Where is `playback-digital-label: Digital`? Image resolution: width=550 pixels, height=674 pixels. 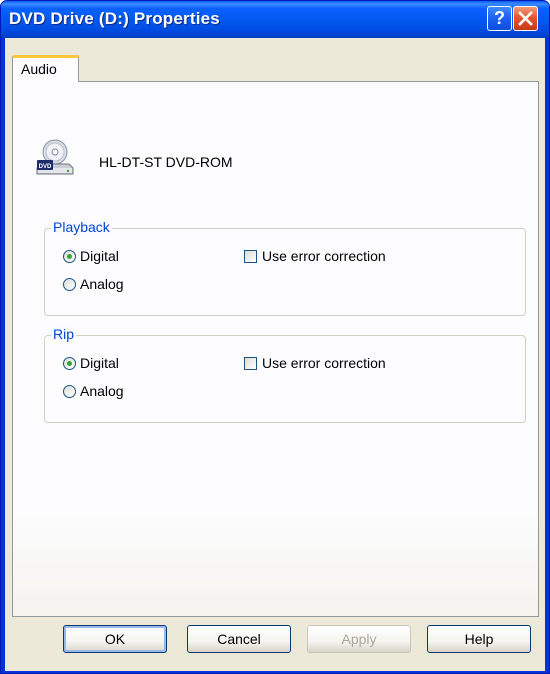
playback-digital-label: Digital is located at coordinates (99, 256).